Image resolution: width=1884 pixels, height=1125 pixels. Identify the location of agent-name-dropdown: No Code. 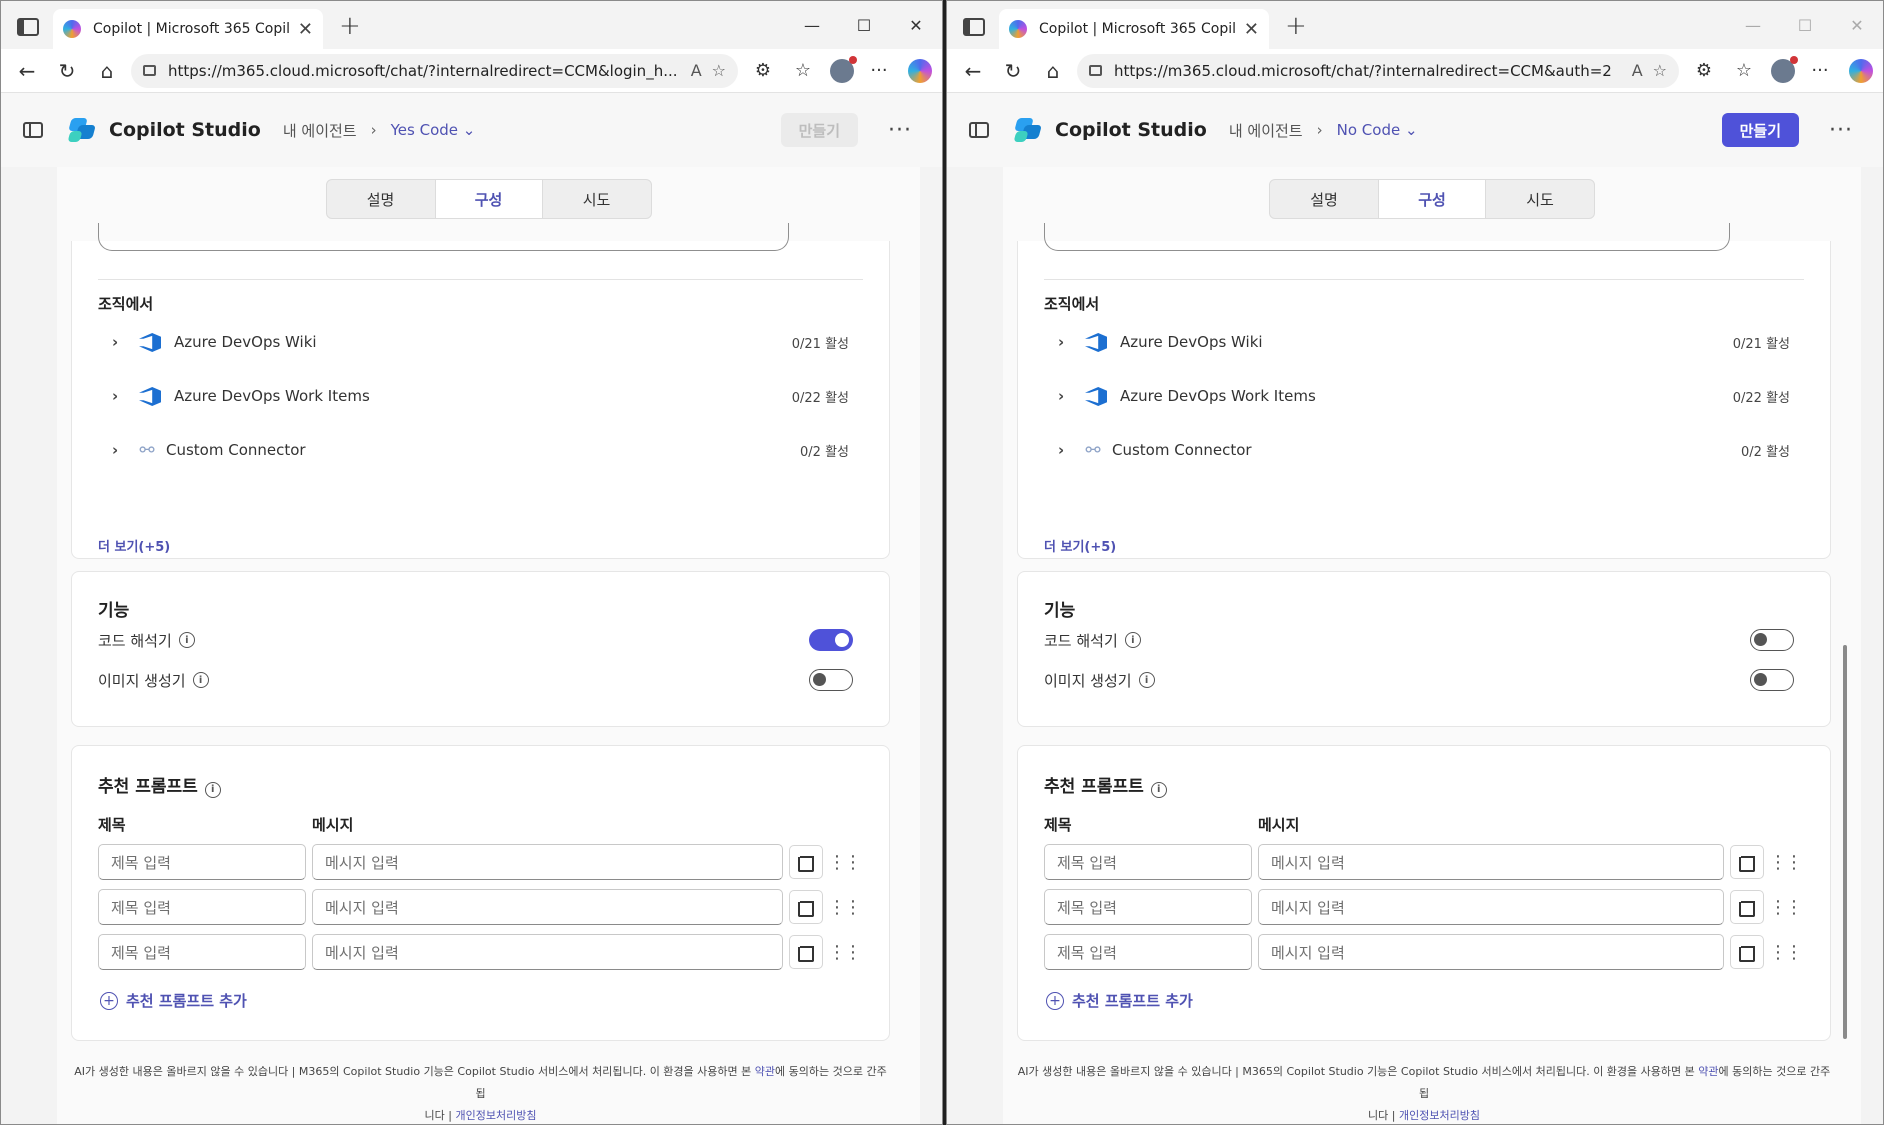
(1377, 130).